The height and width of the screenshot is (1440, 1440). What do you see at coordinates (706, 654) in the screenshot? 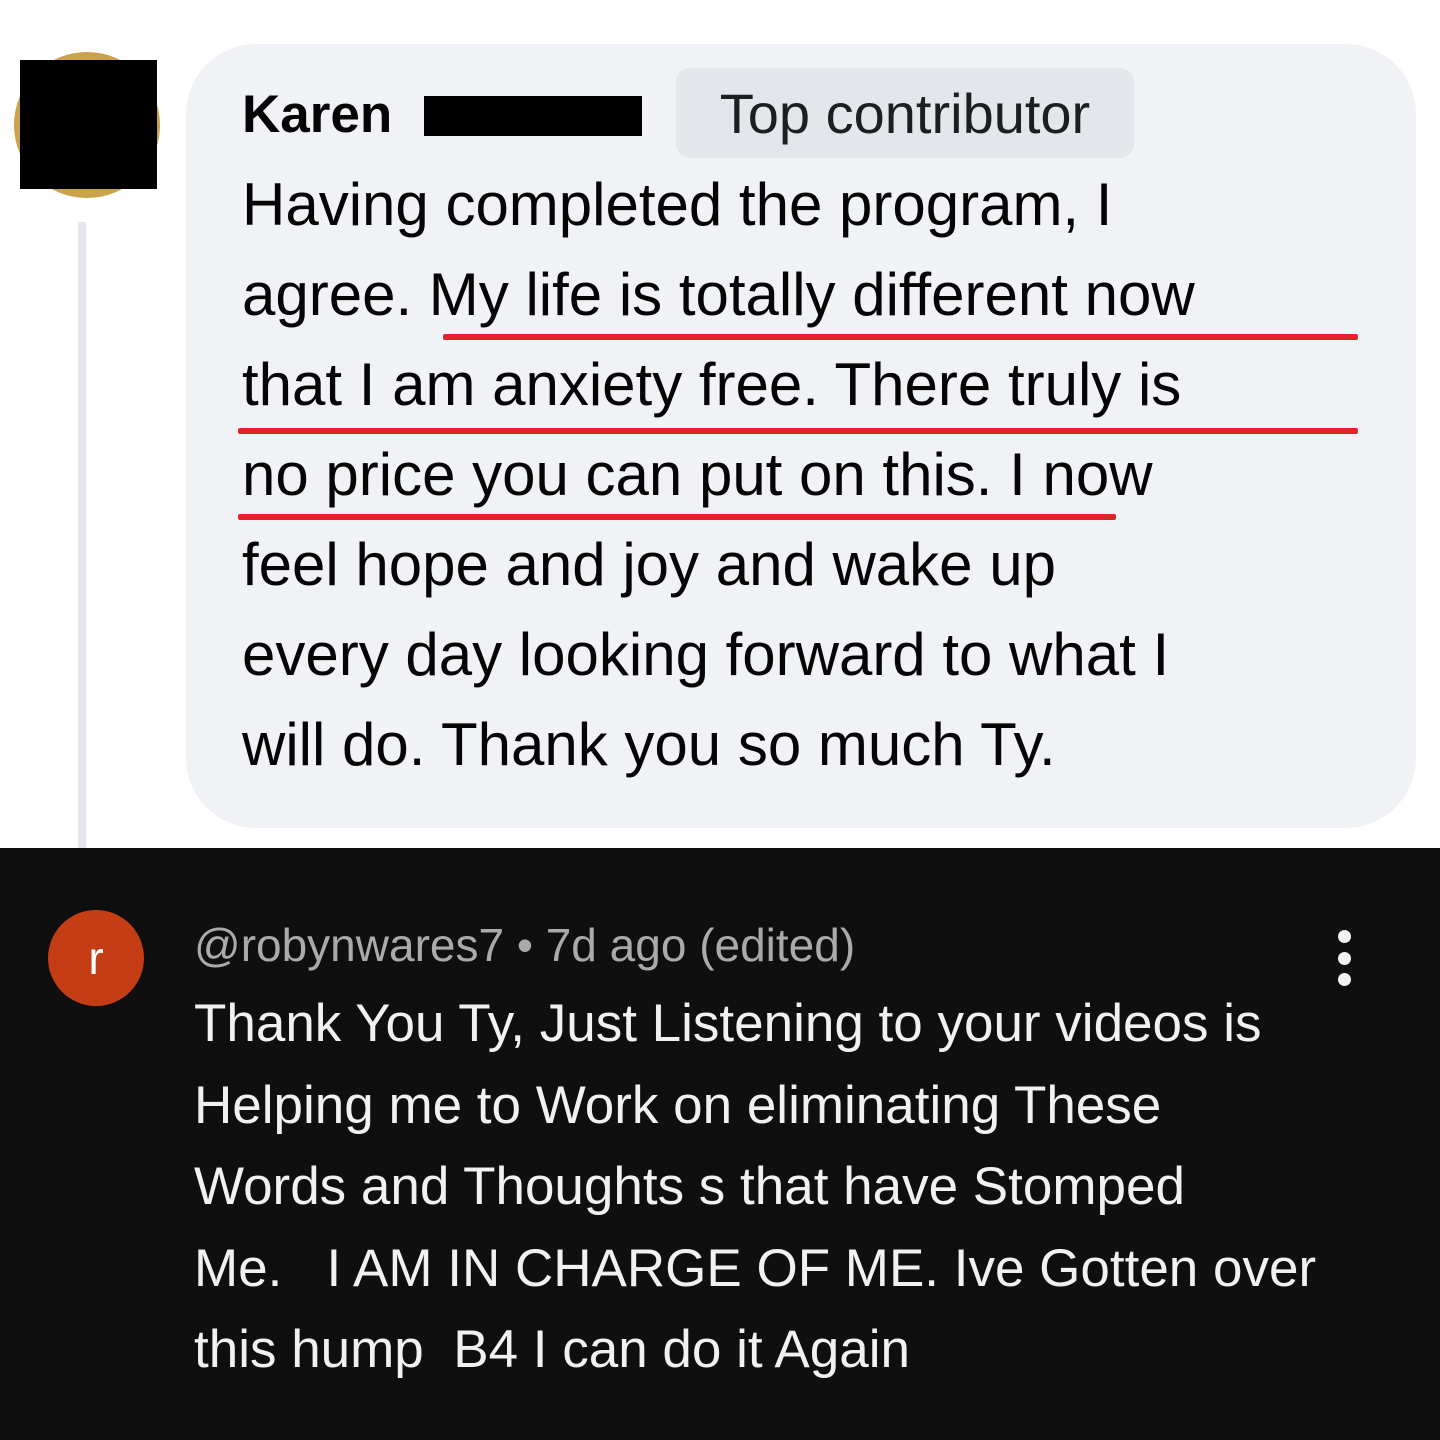
I see `comment-text-line: every day looking forward to what I` at bounding box center [706, 654].